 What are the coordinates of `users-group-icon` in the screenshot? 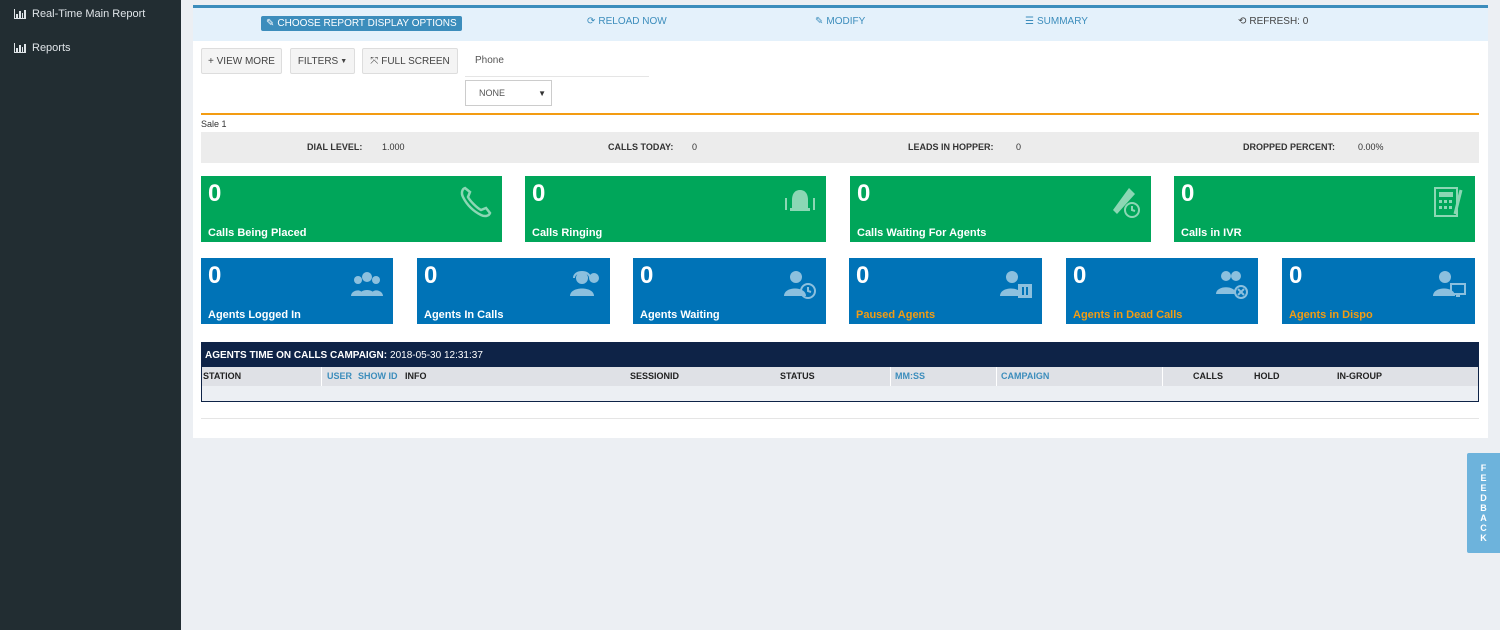 It's located at (367, 284).